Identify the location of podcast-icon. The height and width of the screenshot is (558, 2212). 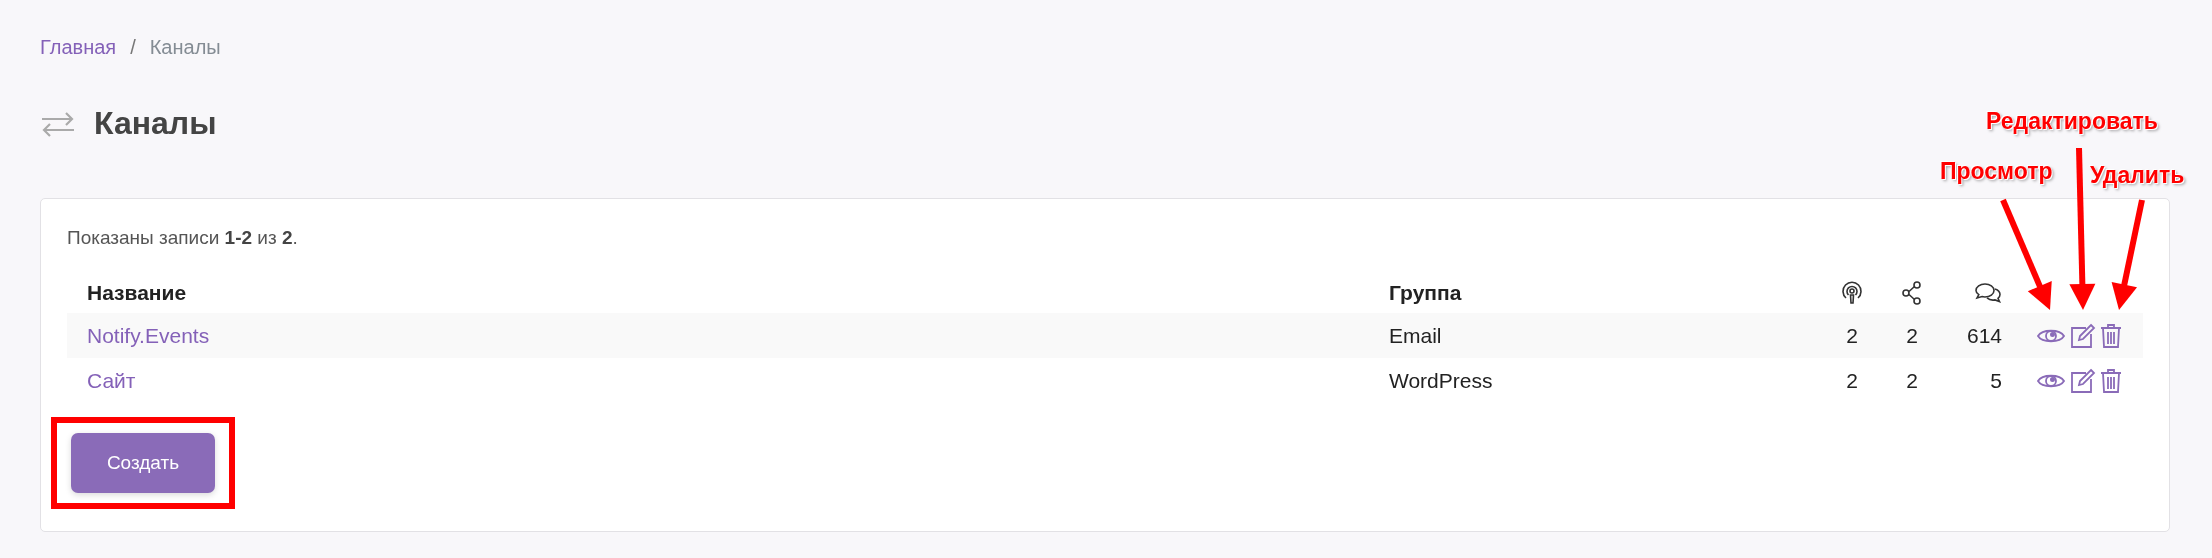
(1852, 293).